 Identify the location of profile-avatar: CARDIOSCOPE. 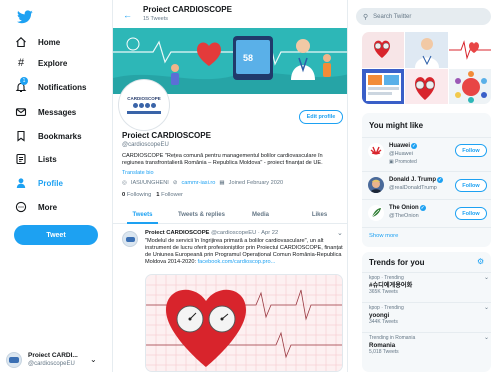
(144, 105).